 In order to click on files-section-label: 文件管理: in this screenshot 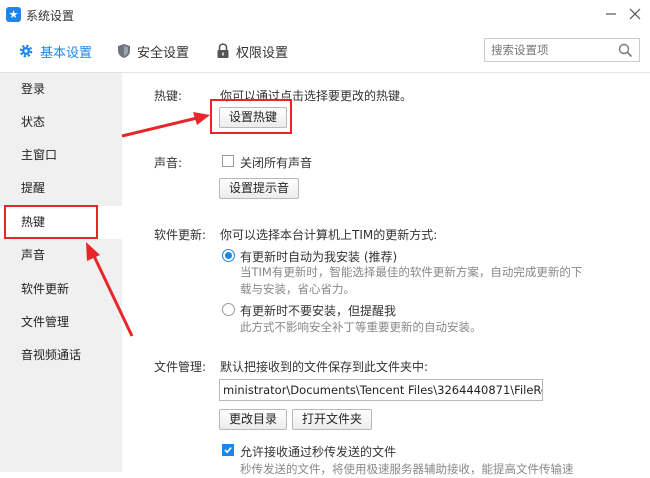, I will do `click(180, 367)`.